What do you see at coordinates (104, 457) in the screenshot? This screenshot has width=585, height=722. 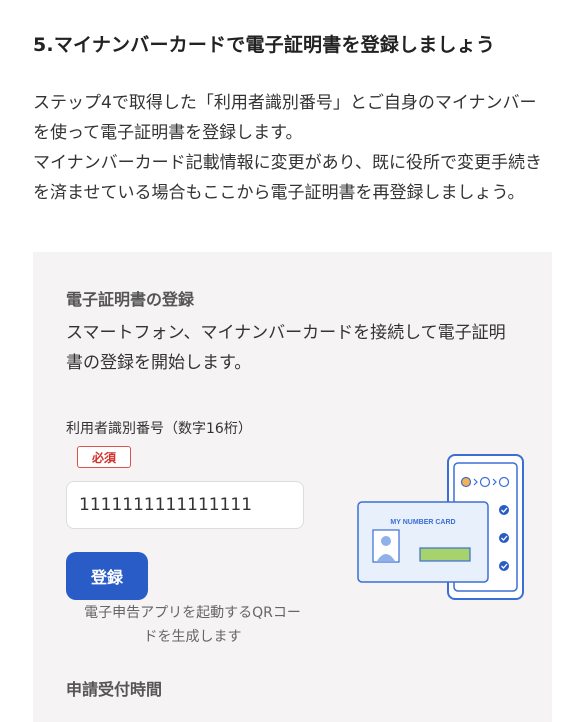 I see `required-badge: 必須` at bounding box center [104, 457].